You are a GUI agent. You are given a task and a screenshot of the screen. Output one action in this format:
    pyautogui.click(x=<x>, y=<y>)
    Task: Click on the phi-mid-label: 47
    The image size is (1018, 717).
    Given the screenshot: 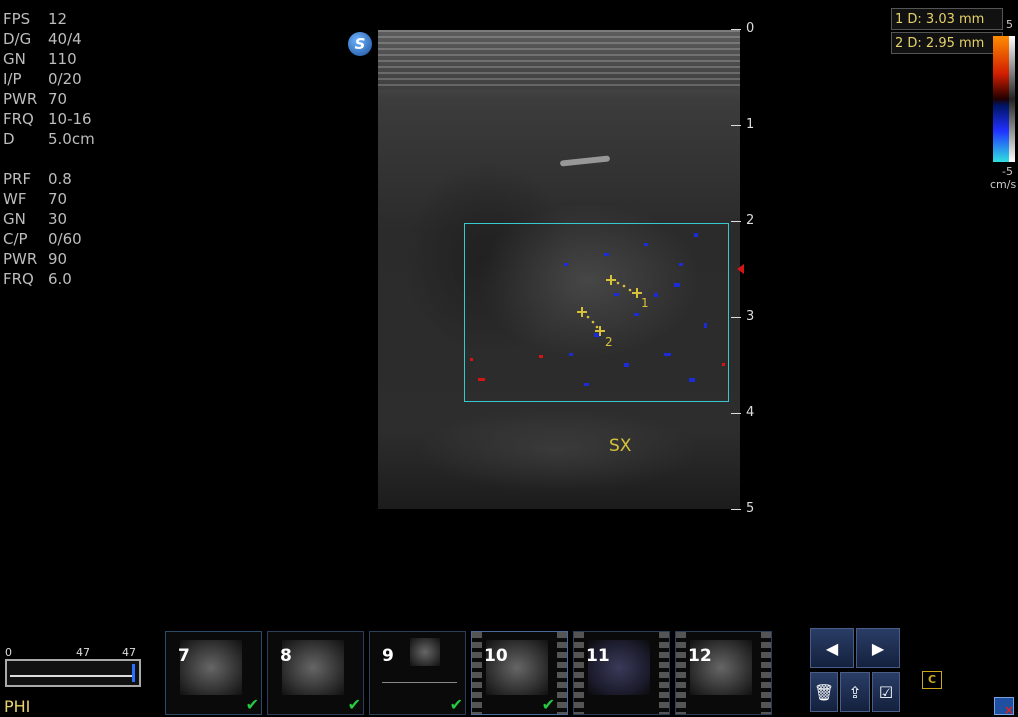 What is the action you would take?
    pyautogui.click(x=83, y=652)
    